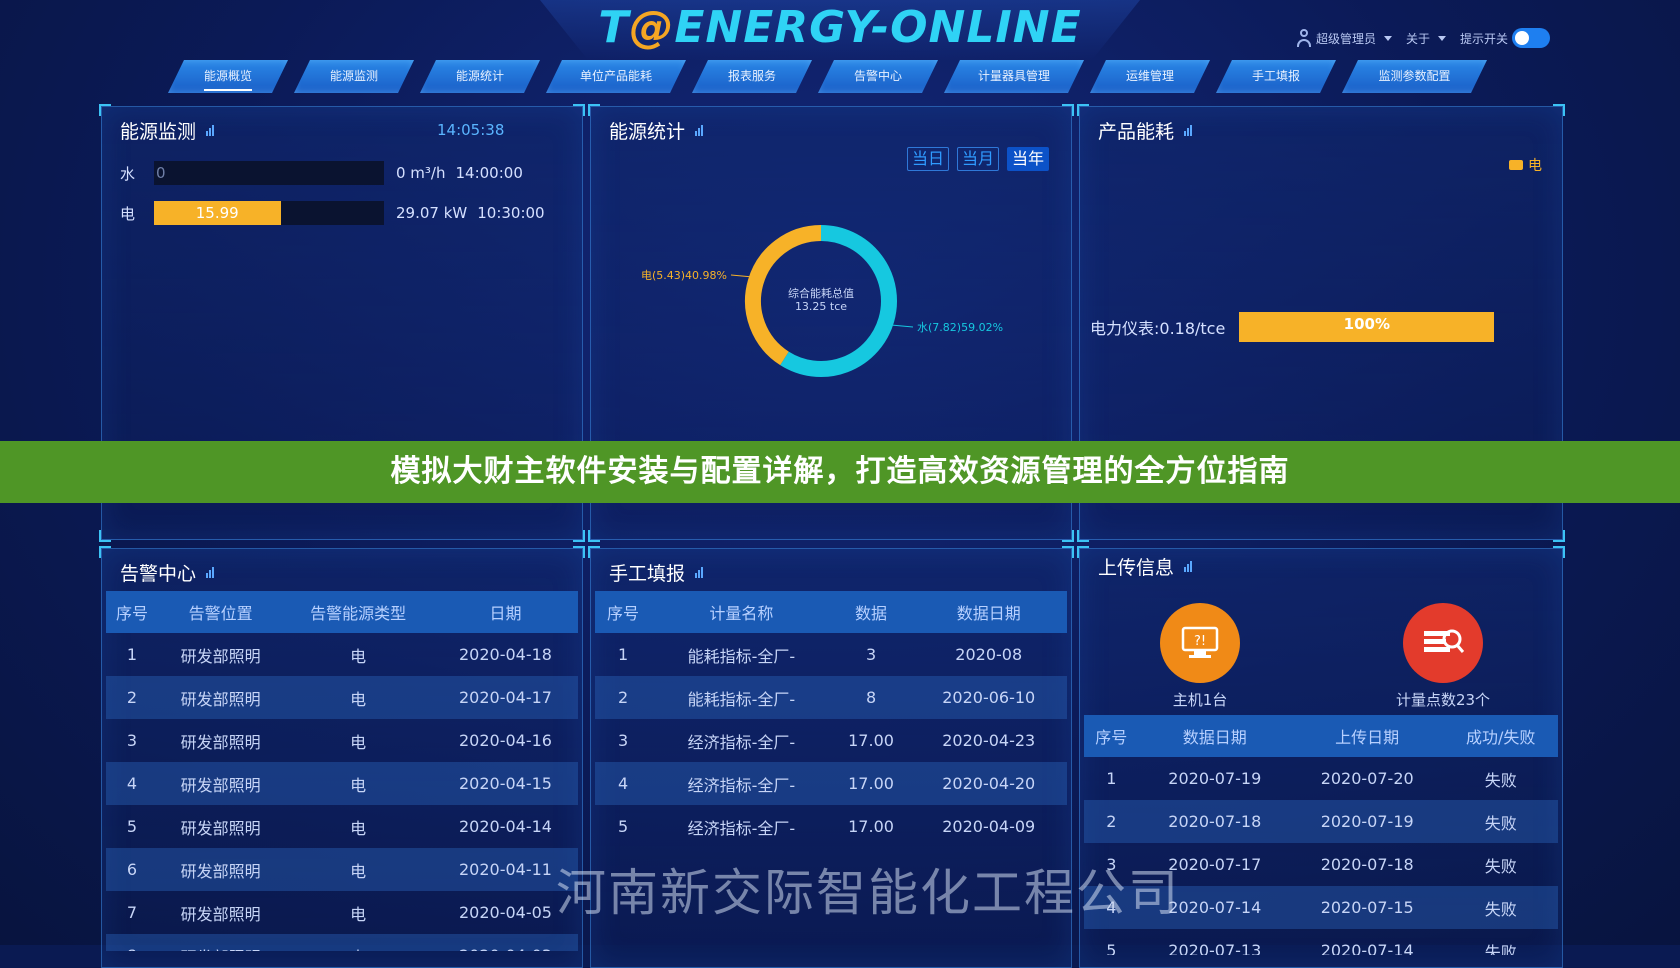 This screenshot has width=1680, height=968. Describe the element at coordinates (977, 159) in the screenshot. I see `range-month-button: 当月` at that location.